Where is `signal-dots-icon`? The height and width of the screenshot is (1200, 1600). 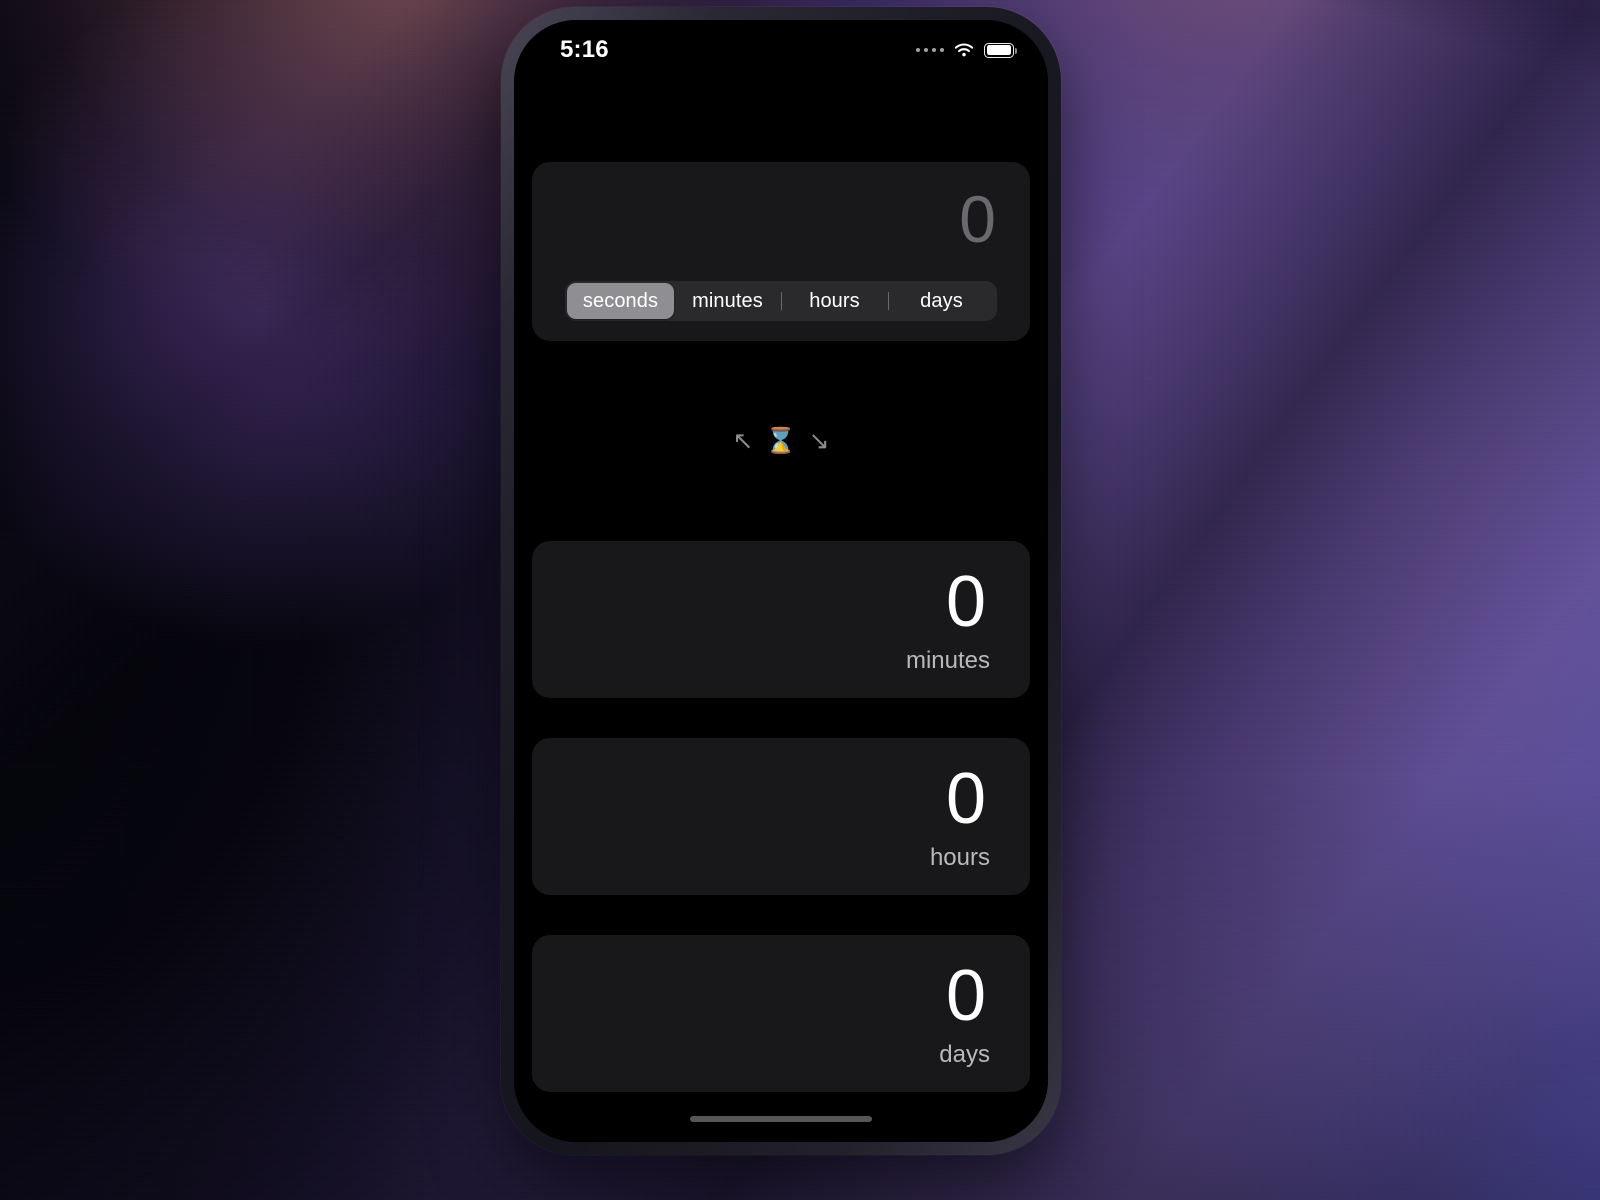 signal-dots-icon is located at coordinates (929, 50).